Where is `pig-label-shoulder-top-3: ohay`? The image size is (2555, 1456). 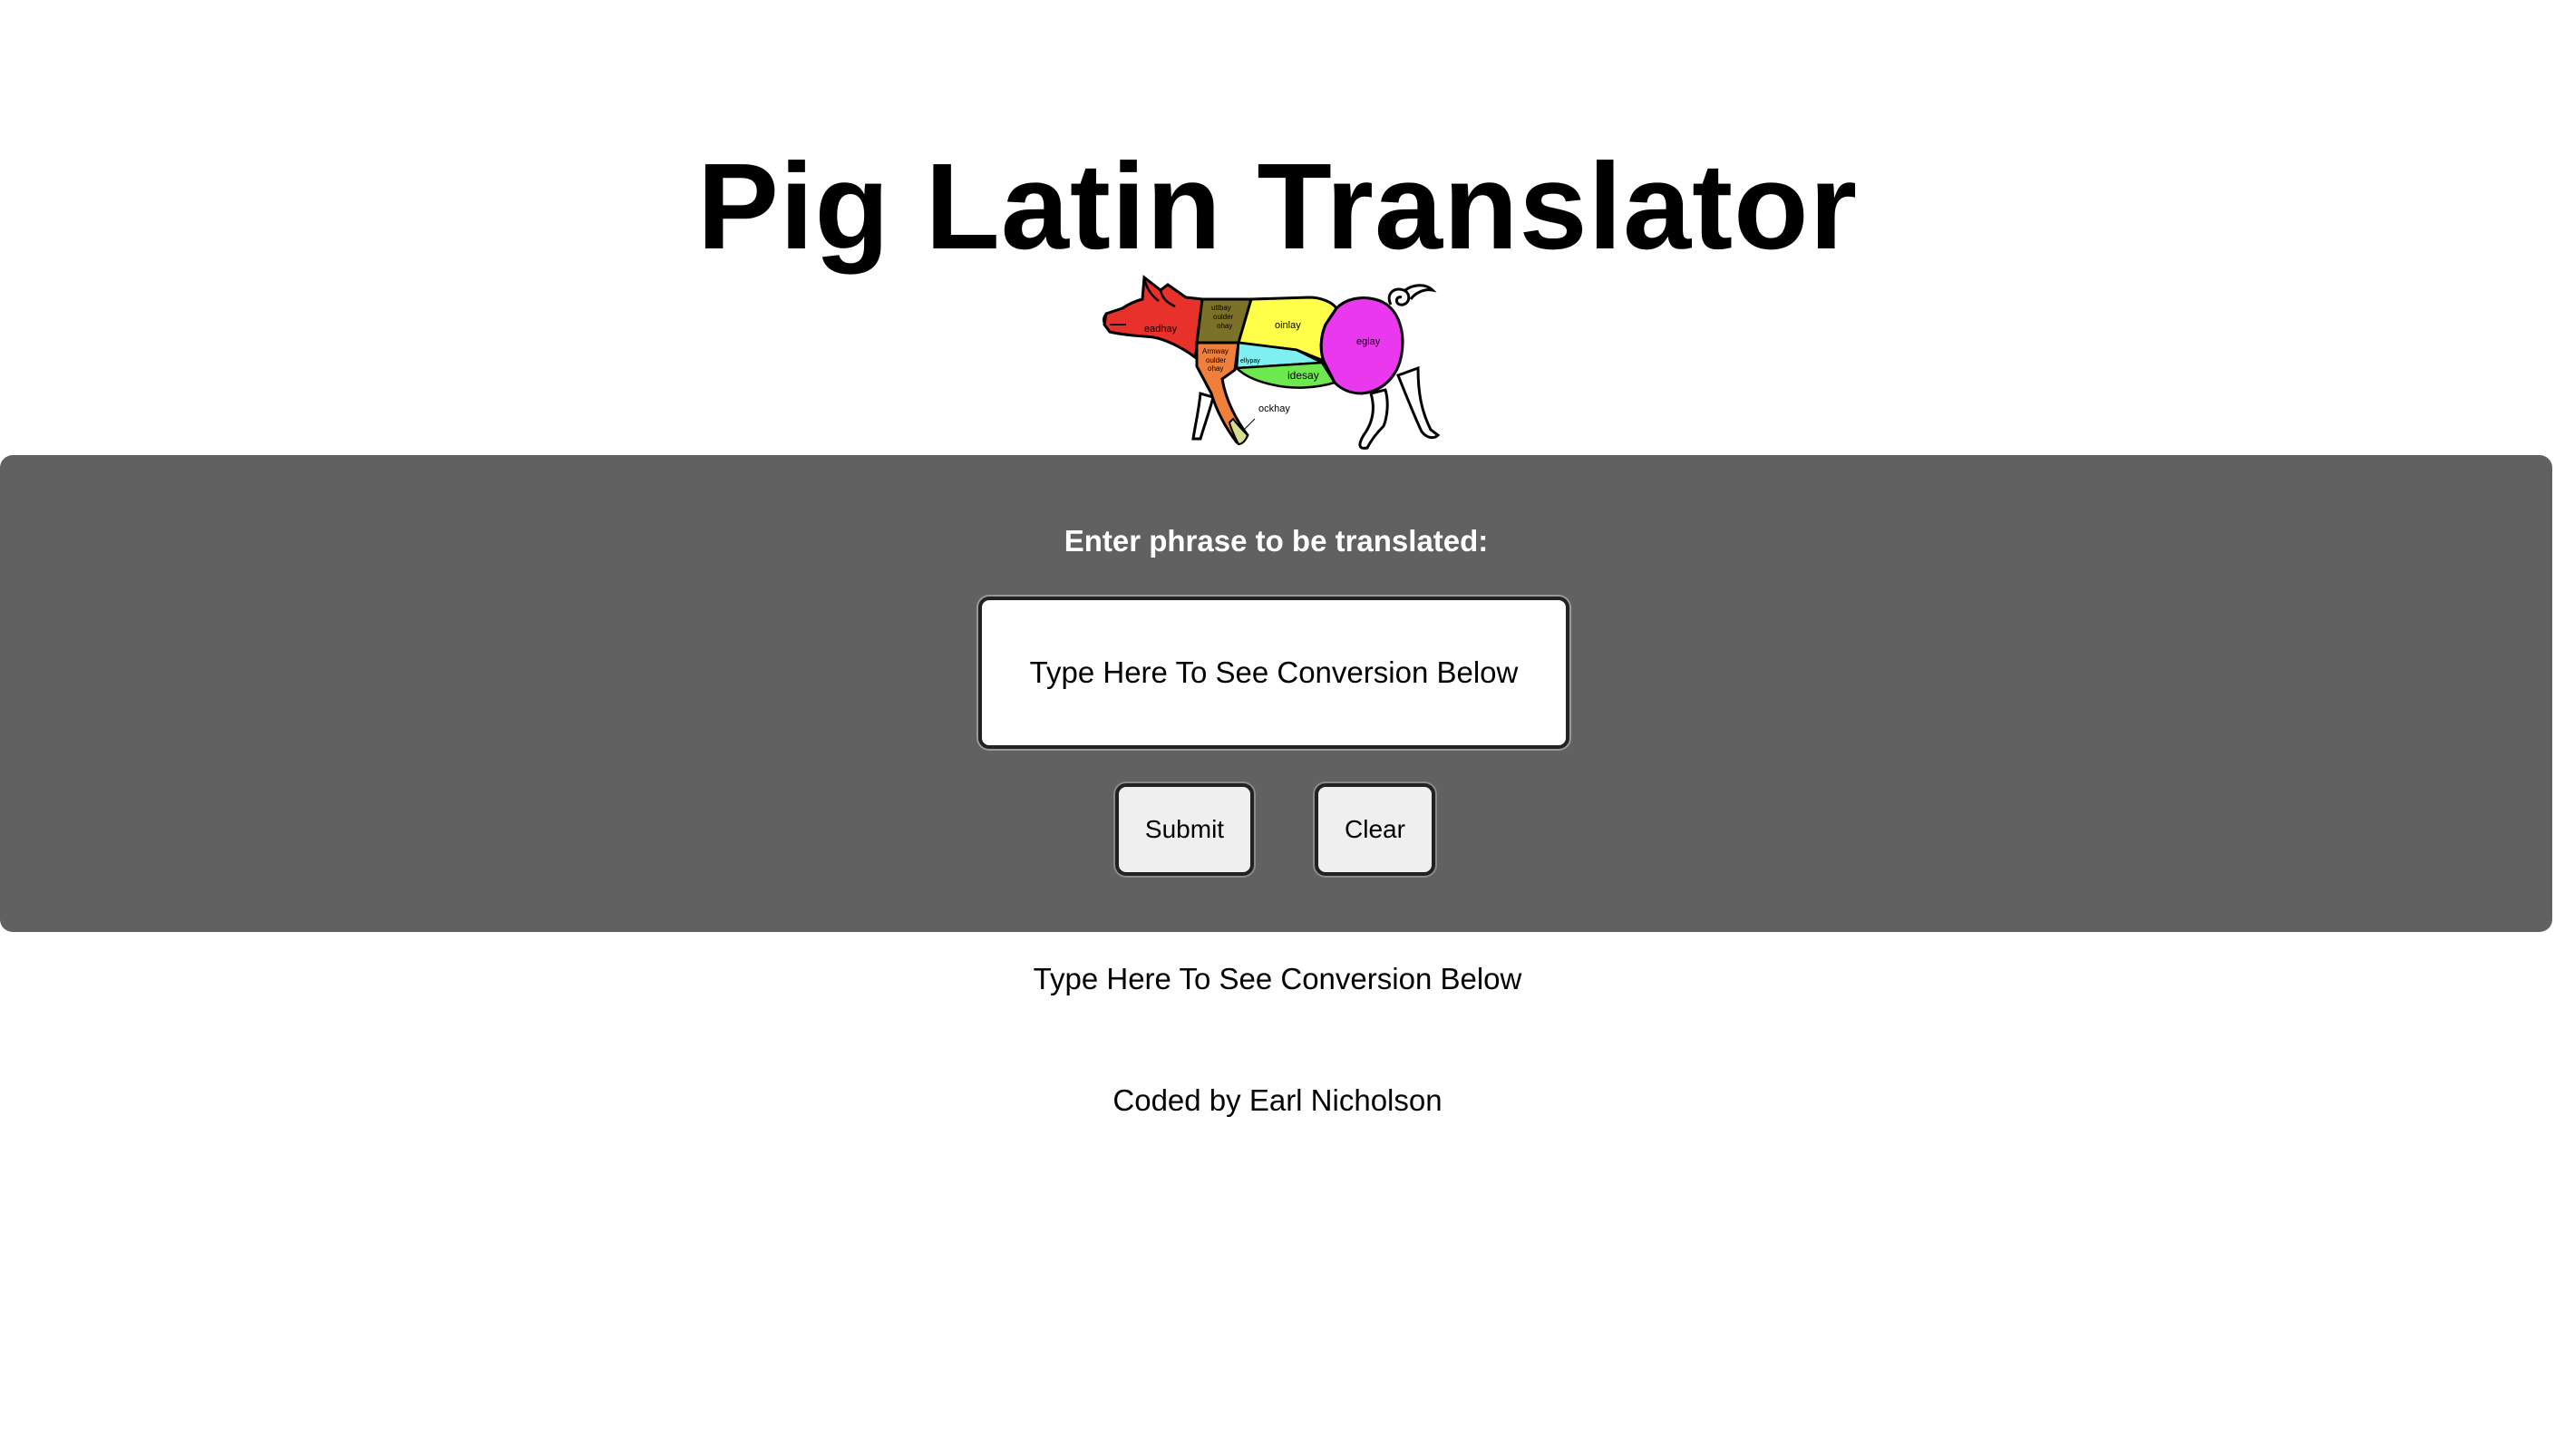 pig-label-shoulder-top-3: ohay is located at coordinates (1224, 326).